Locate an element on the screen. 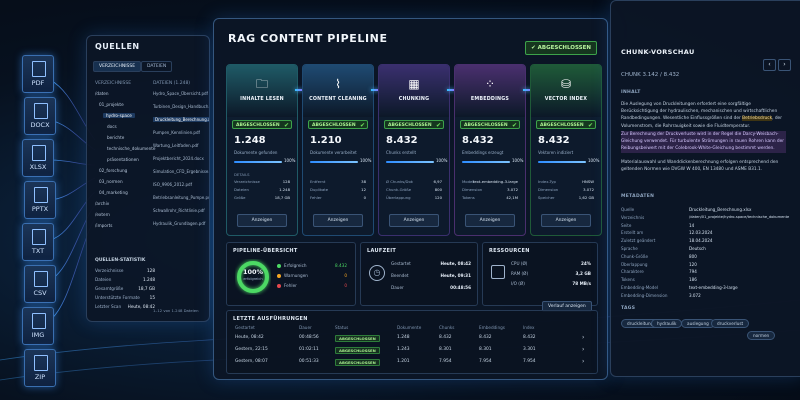  check-circle-icon: ✔ is located at coordinates (286, 125).